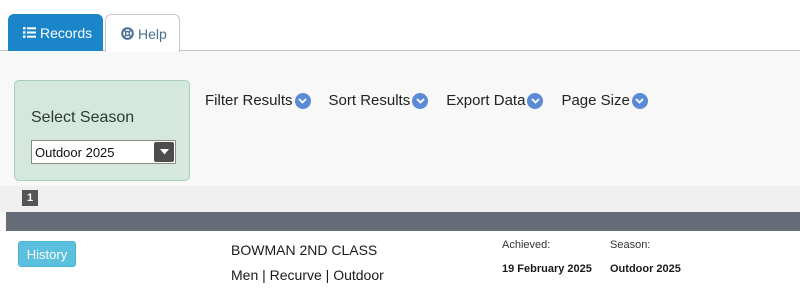  Describe the element at coordinates (29, 32) in the screenshot. I see `list-icon` at that location.